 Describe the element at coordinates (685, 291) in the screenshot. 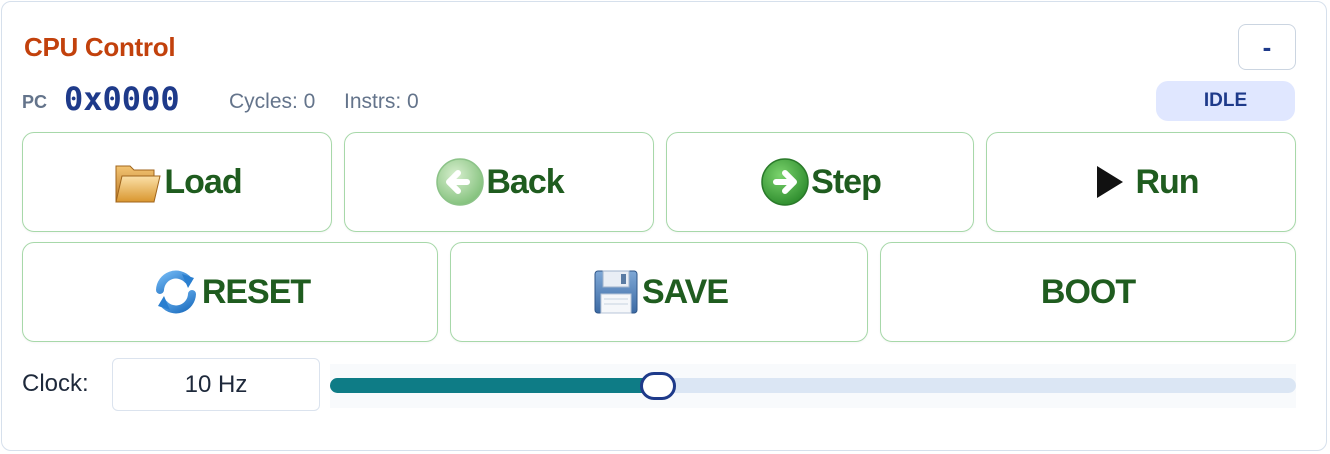

I see `save-button-label: SAVE` at that location.